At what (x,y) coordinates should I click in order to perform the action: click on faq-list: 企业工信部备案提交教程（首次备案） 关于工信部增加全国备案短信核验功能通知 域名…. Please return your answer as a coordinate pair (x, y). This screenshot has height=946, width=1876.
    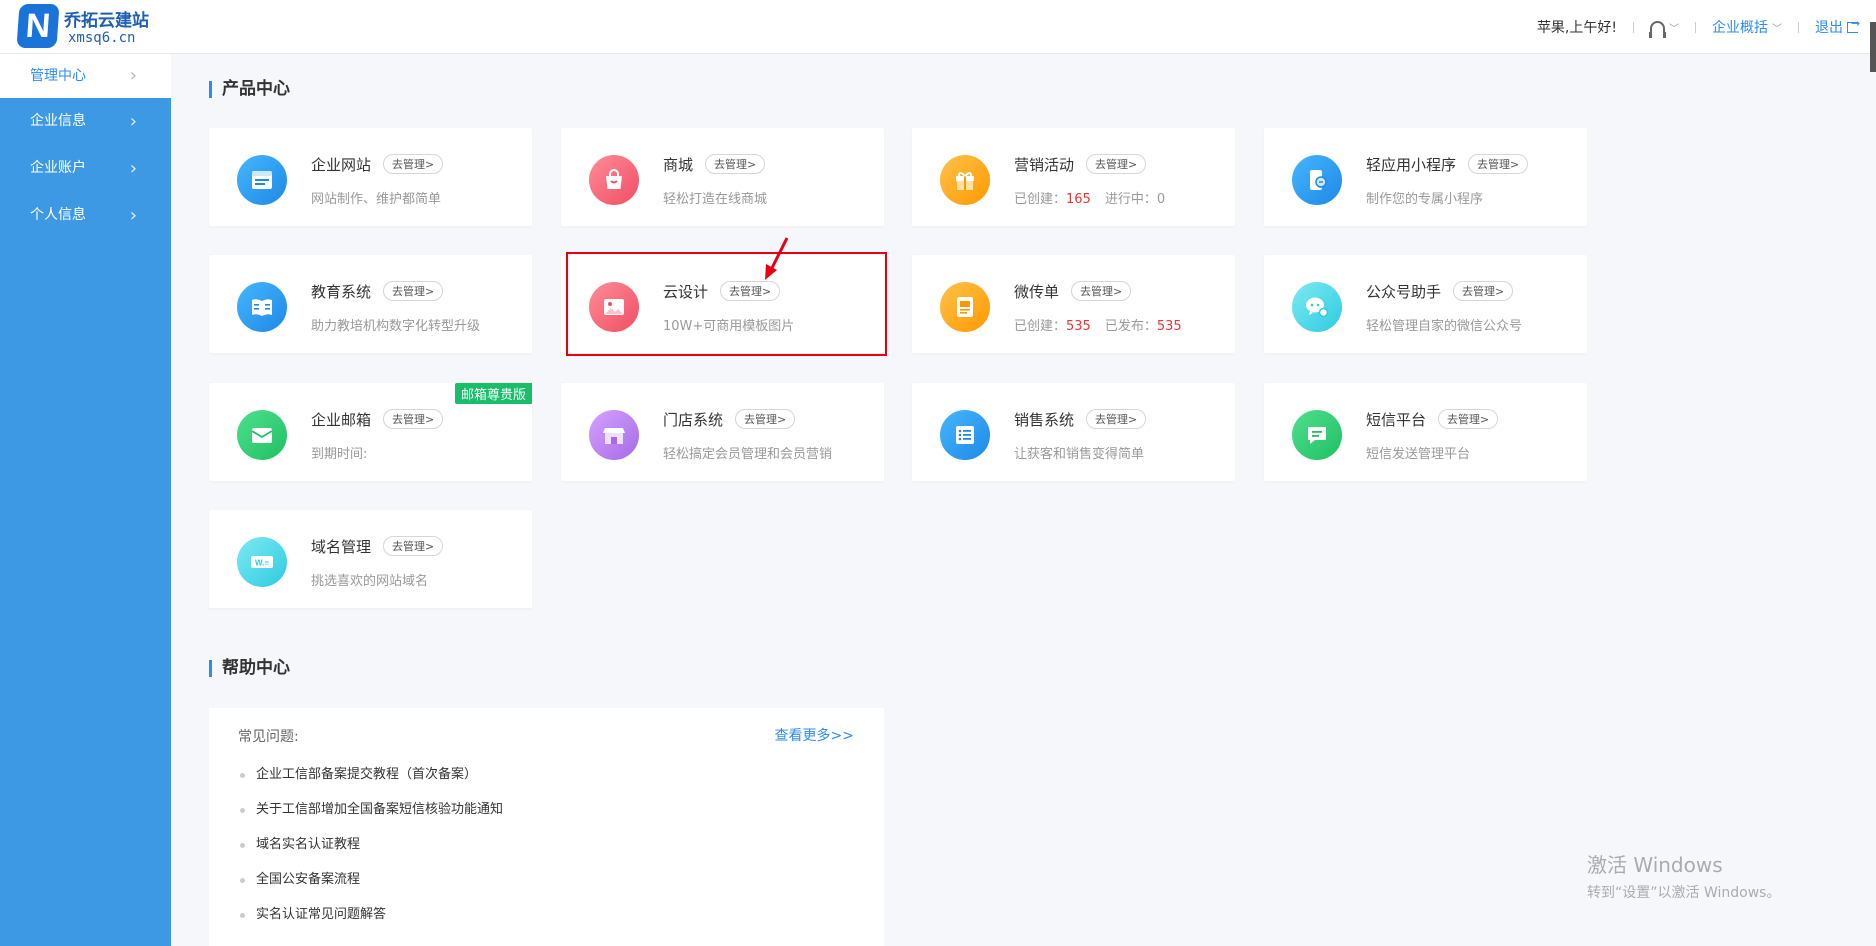
    Looking at the image, I should click on (370, 853).